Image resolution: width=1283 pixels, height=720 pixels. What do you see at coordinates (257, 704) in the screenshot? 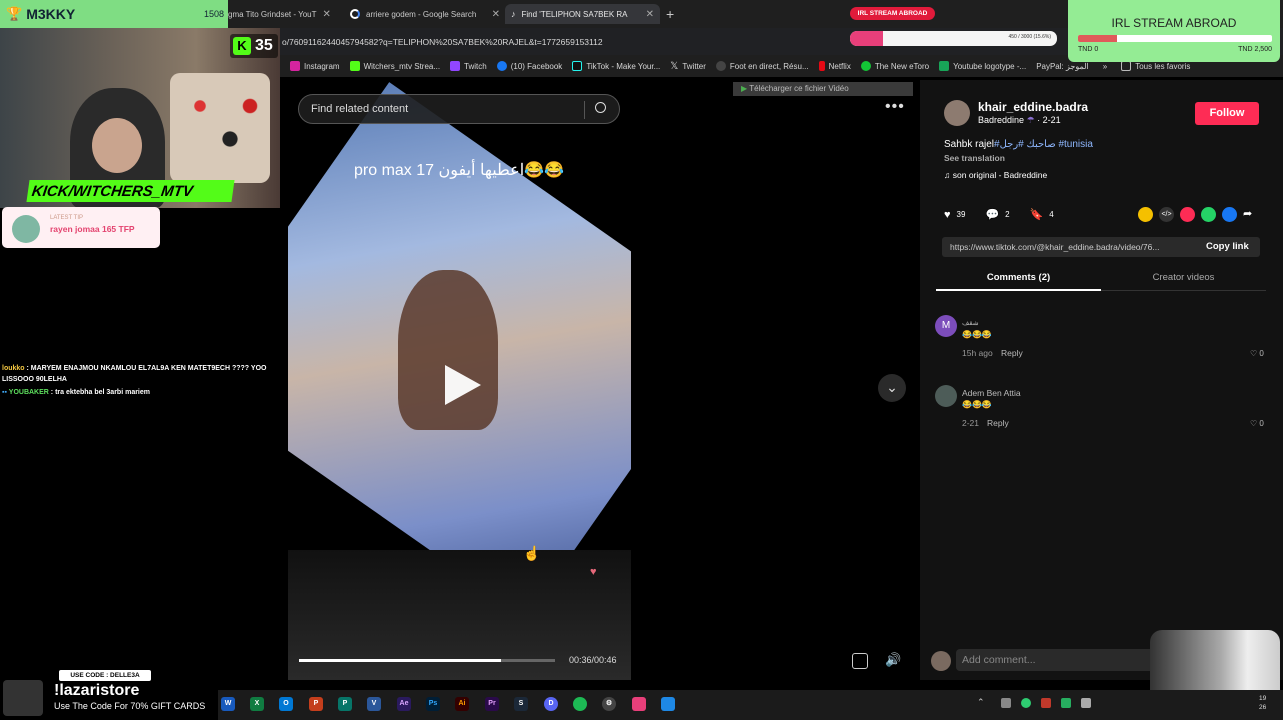
I see `excel-icon: X` at bounding box center [257, 704].